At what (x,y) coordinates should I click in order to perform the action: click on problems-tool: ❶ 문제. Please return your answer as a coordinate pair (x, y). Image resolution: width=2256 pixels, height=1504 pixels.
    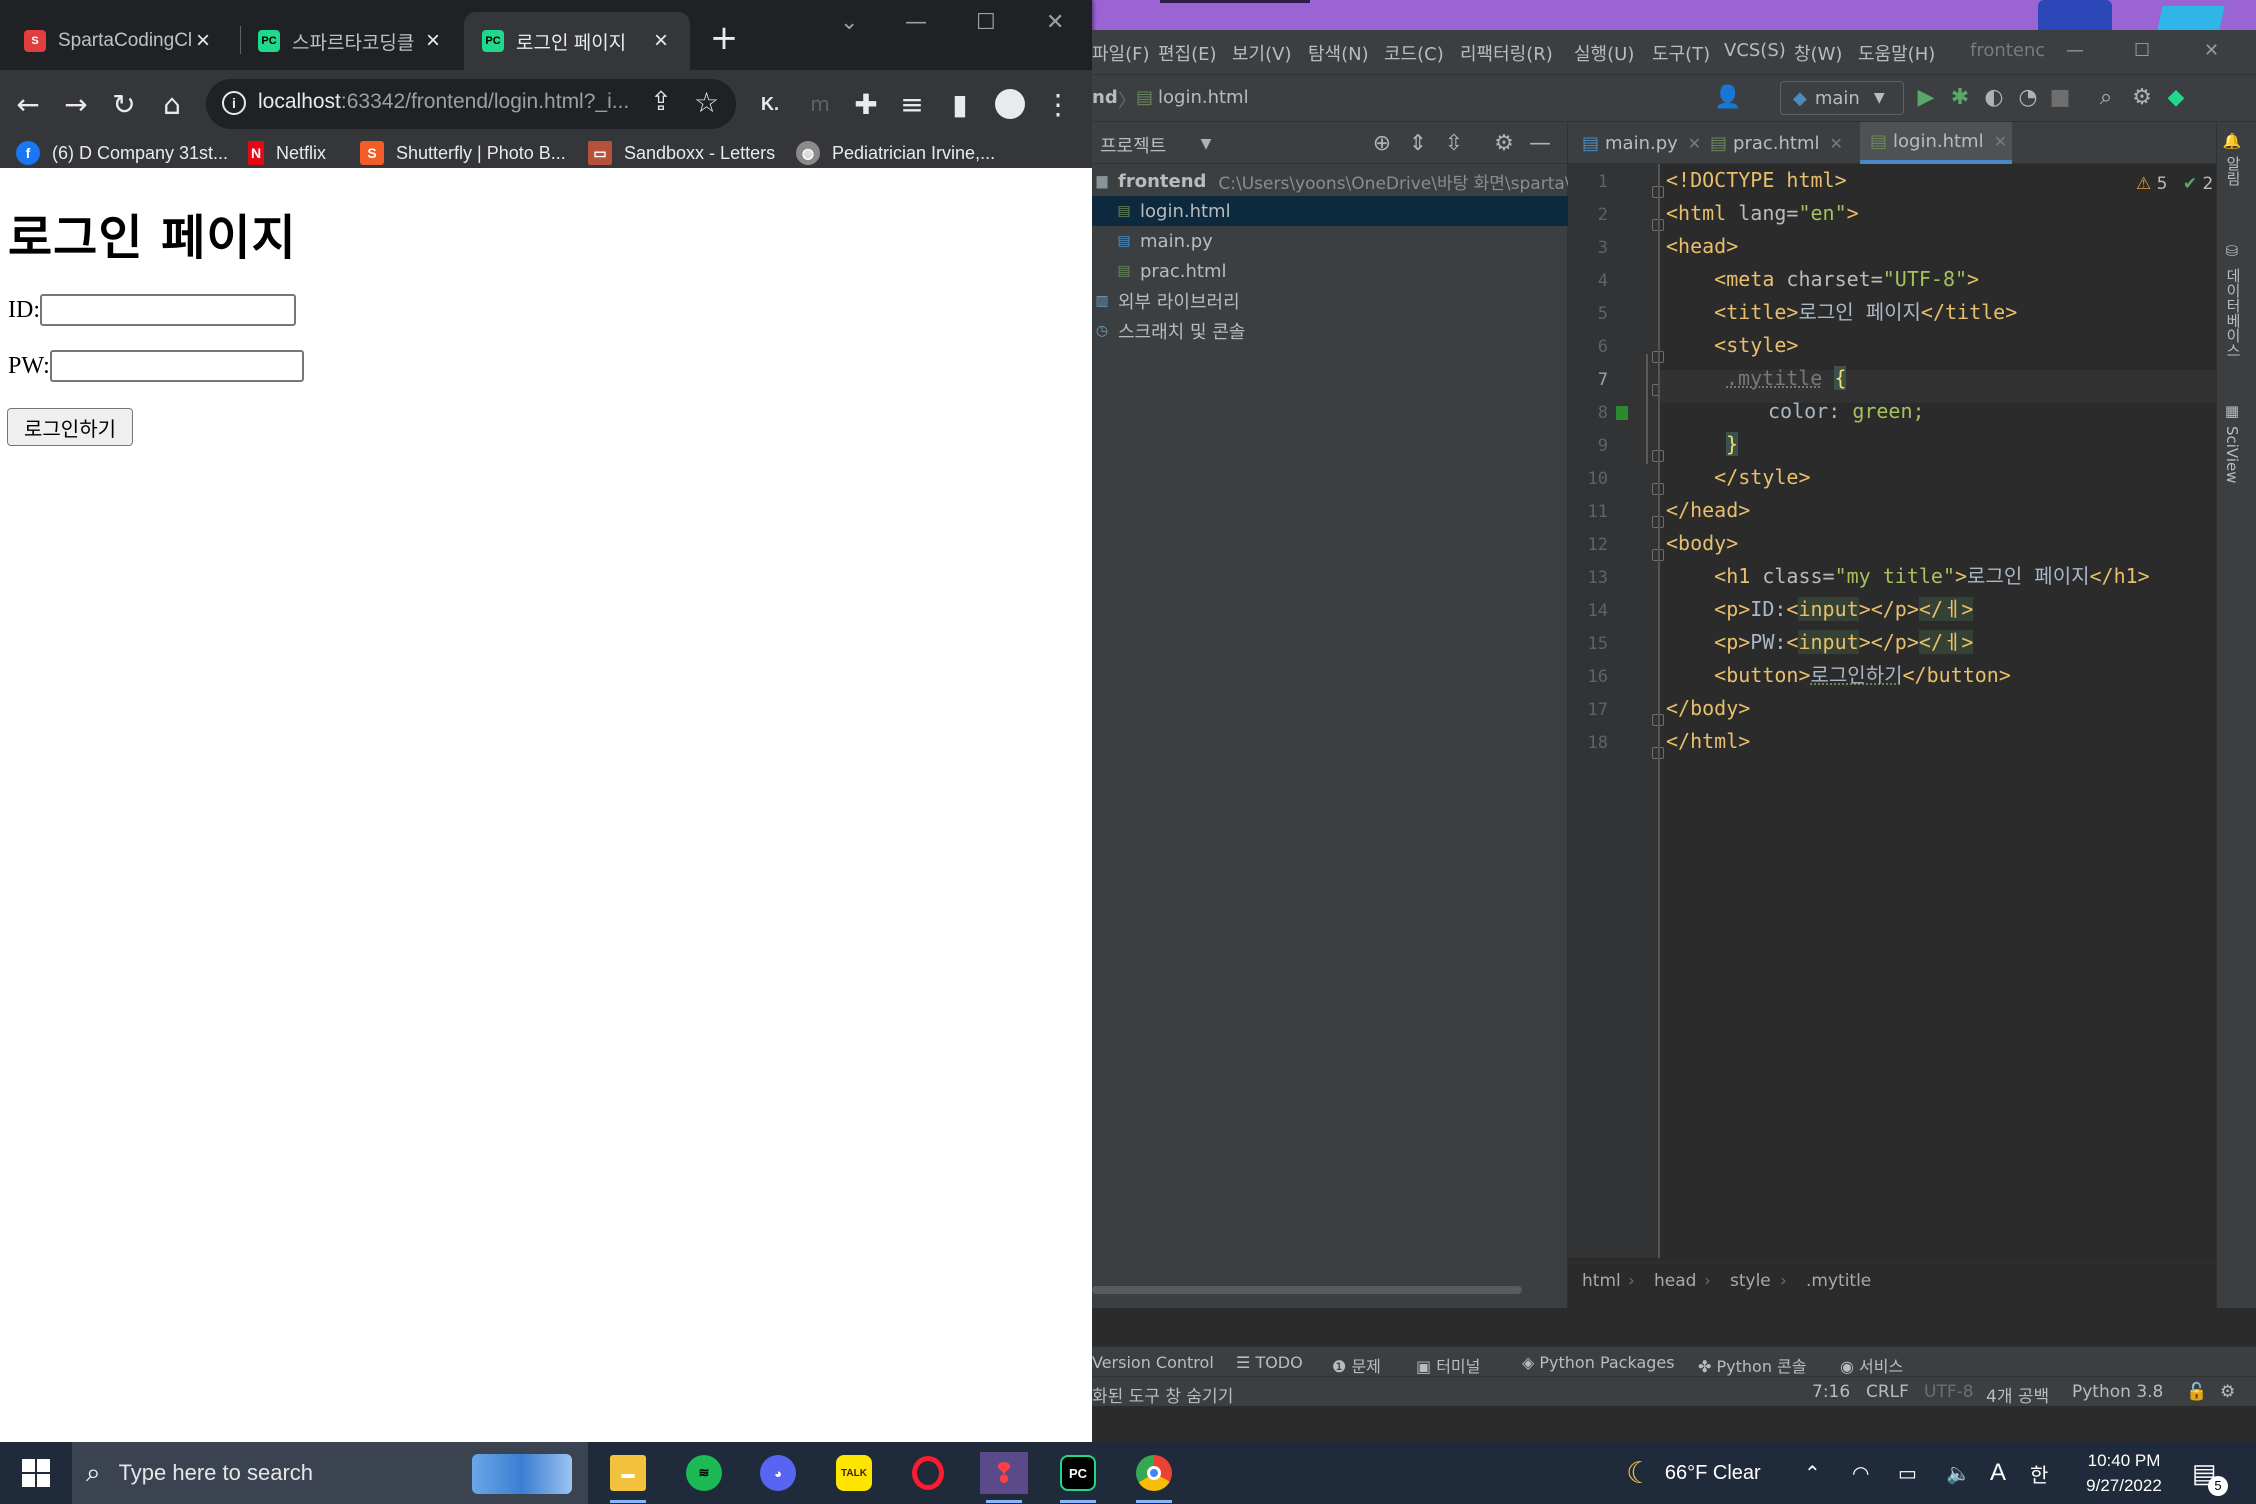
    Looking at the image, I should click on (1356, 1365).